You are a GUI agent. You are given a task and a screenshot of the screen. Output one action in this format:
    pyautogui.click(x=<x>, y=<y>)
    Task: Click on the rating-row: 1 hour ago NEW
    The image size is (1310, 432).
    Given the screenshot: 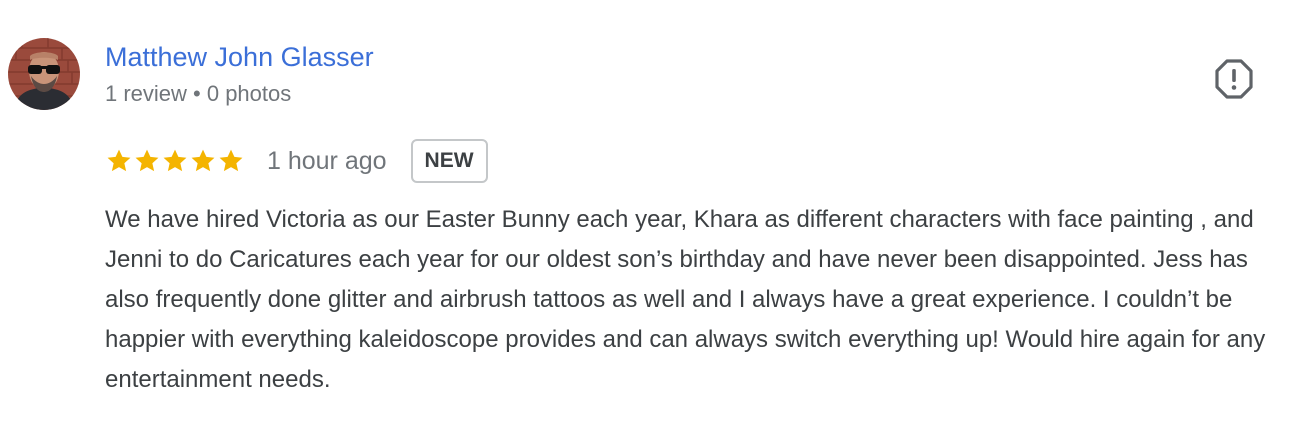 What is the action you would take?
    pyautogui.click(x=296, y=161)
    